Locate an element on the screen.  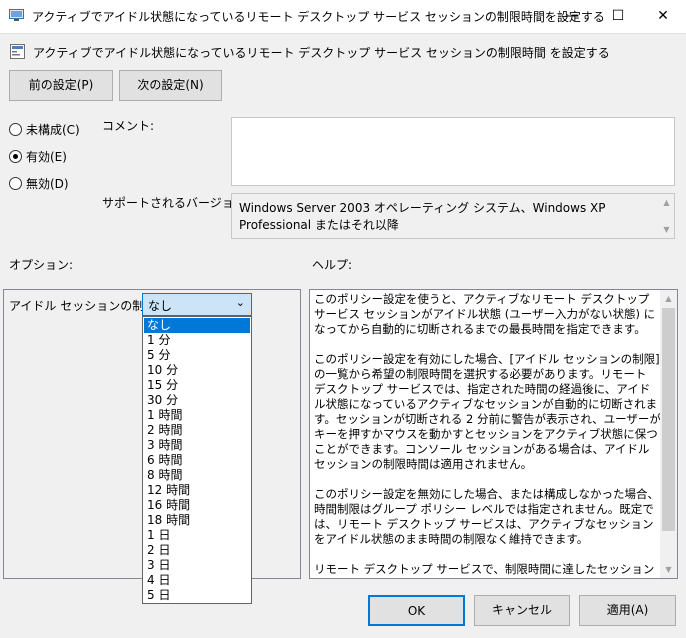
dropdown-option: 8 時間 is located at coordinates (197, 475).